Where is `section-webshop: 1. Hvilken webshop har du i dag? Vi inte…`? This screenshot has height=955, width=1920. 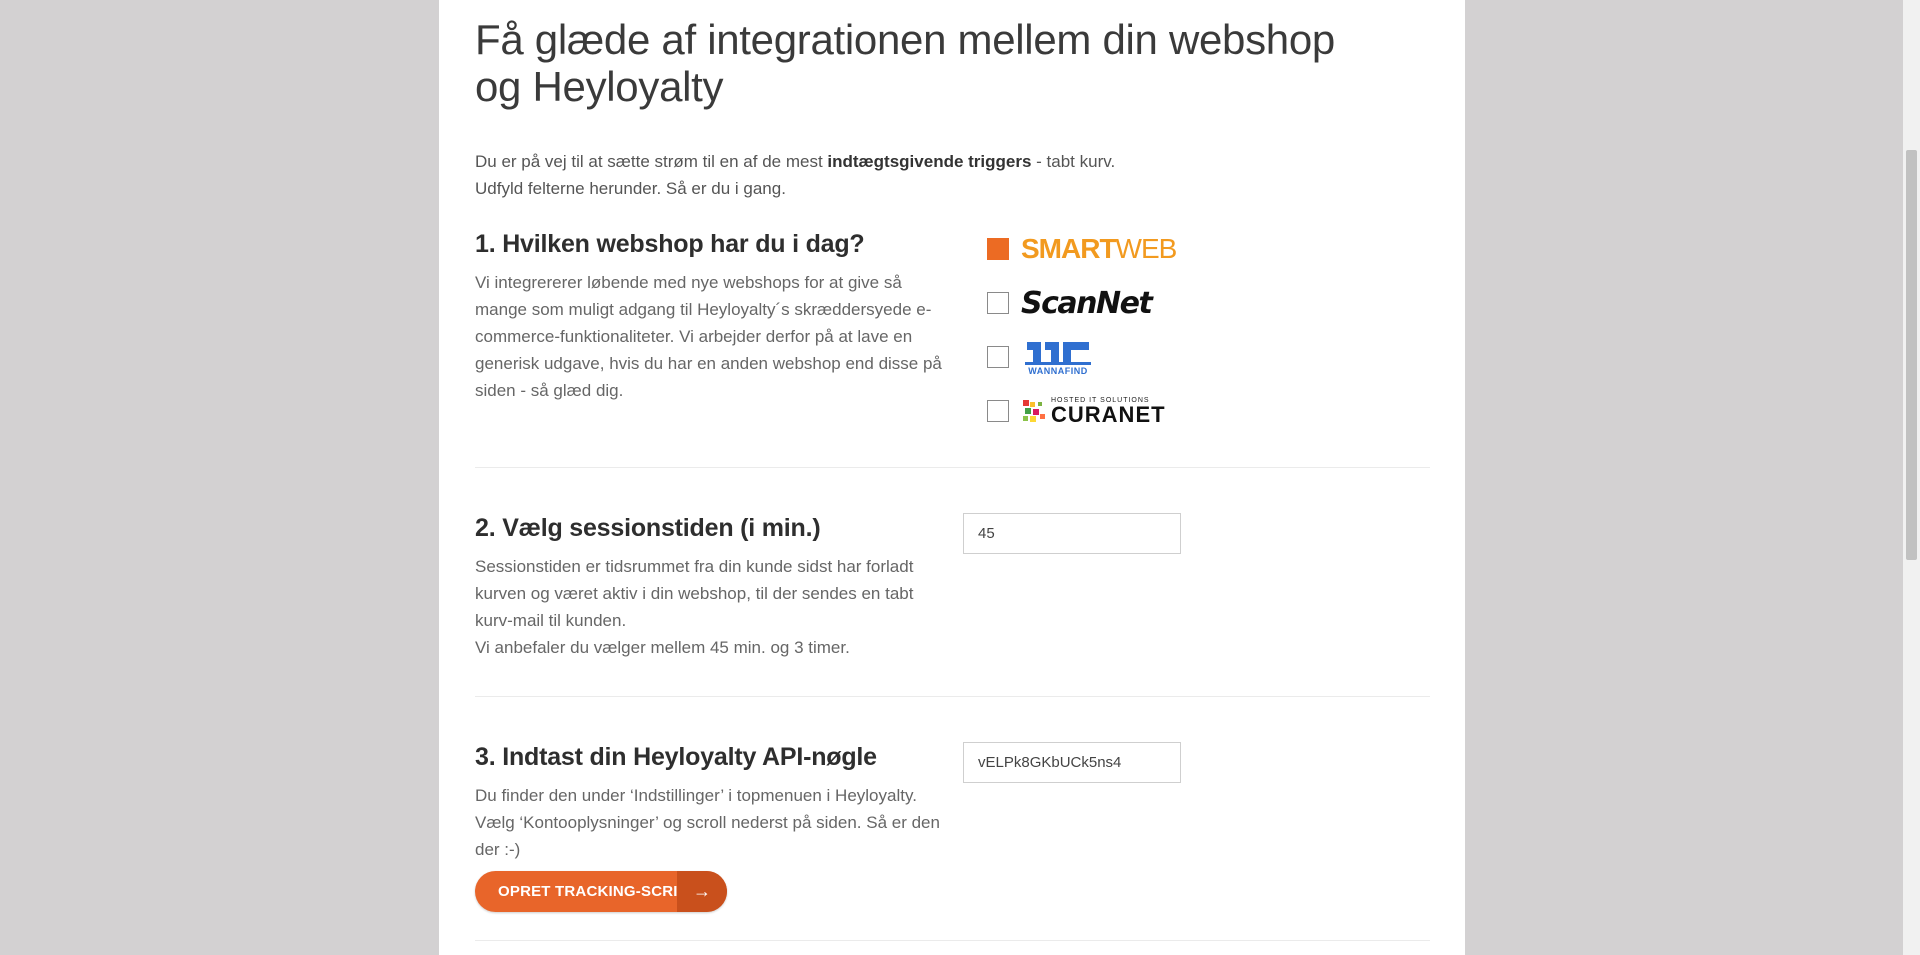
section-webshop: 1. Hvilken webshop har du i dag? Vi inte… is located at coordinates (952, 316).